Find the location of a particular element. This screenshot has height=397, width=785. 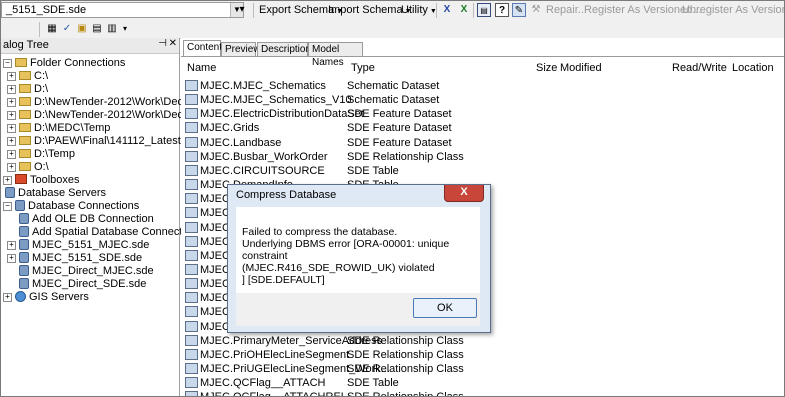

tree-item-gis-servers: + GIS Servers is located at coordinates (46, 297).